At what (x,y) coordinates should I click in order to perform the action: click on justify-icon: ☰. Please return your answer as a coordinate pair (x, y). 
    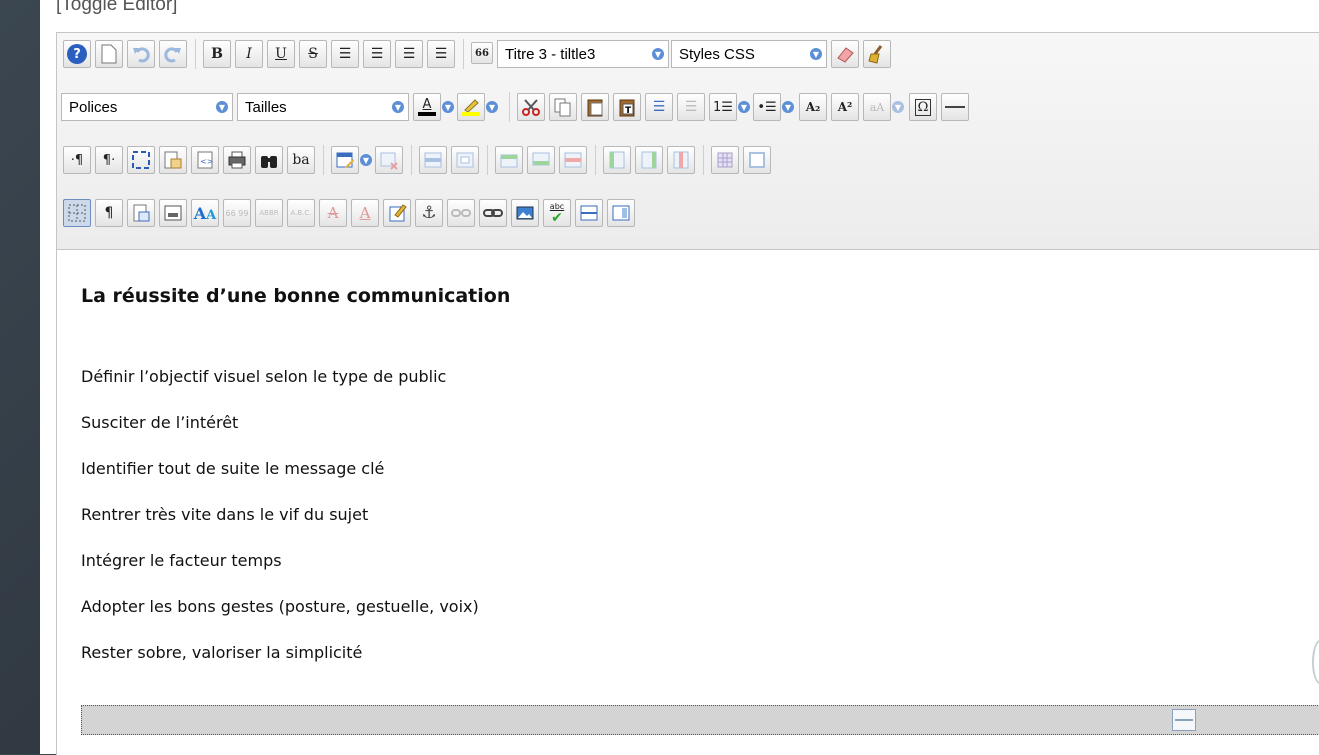
    Looking at the image, I should click on (345, 54).